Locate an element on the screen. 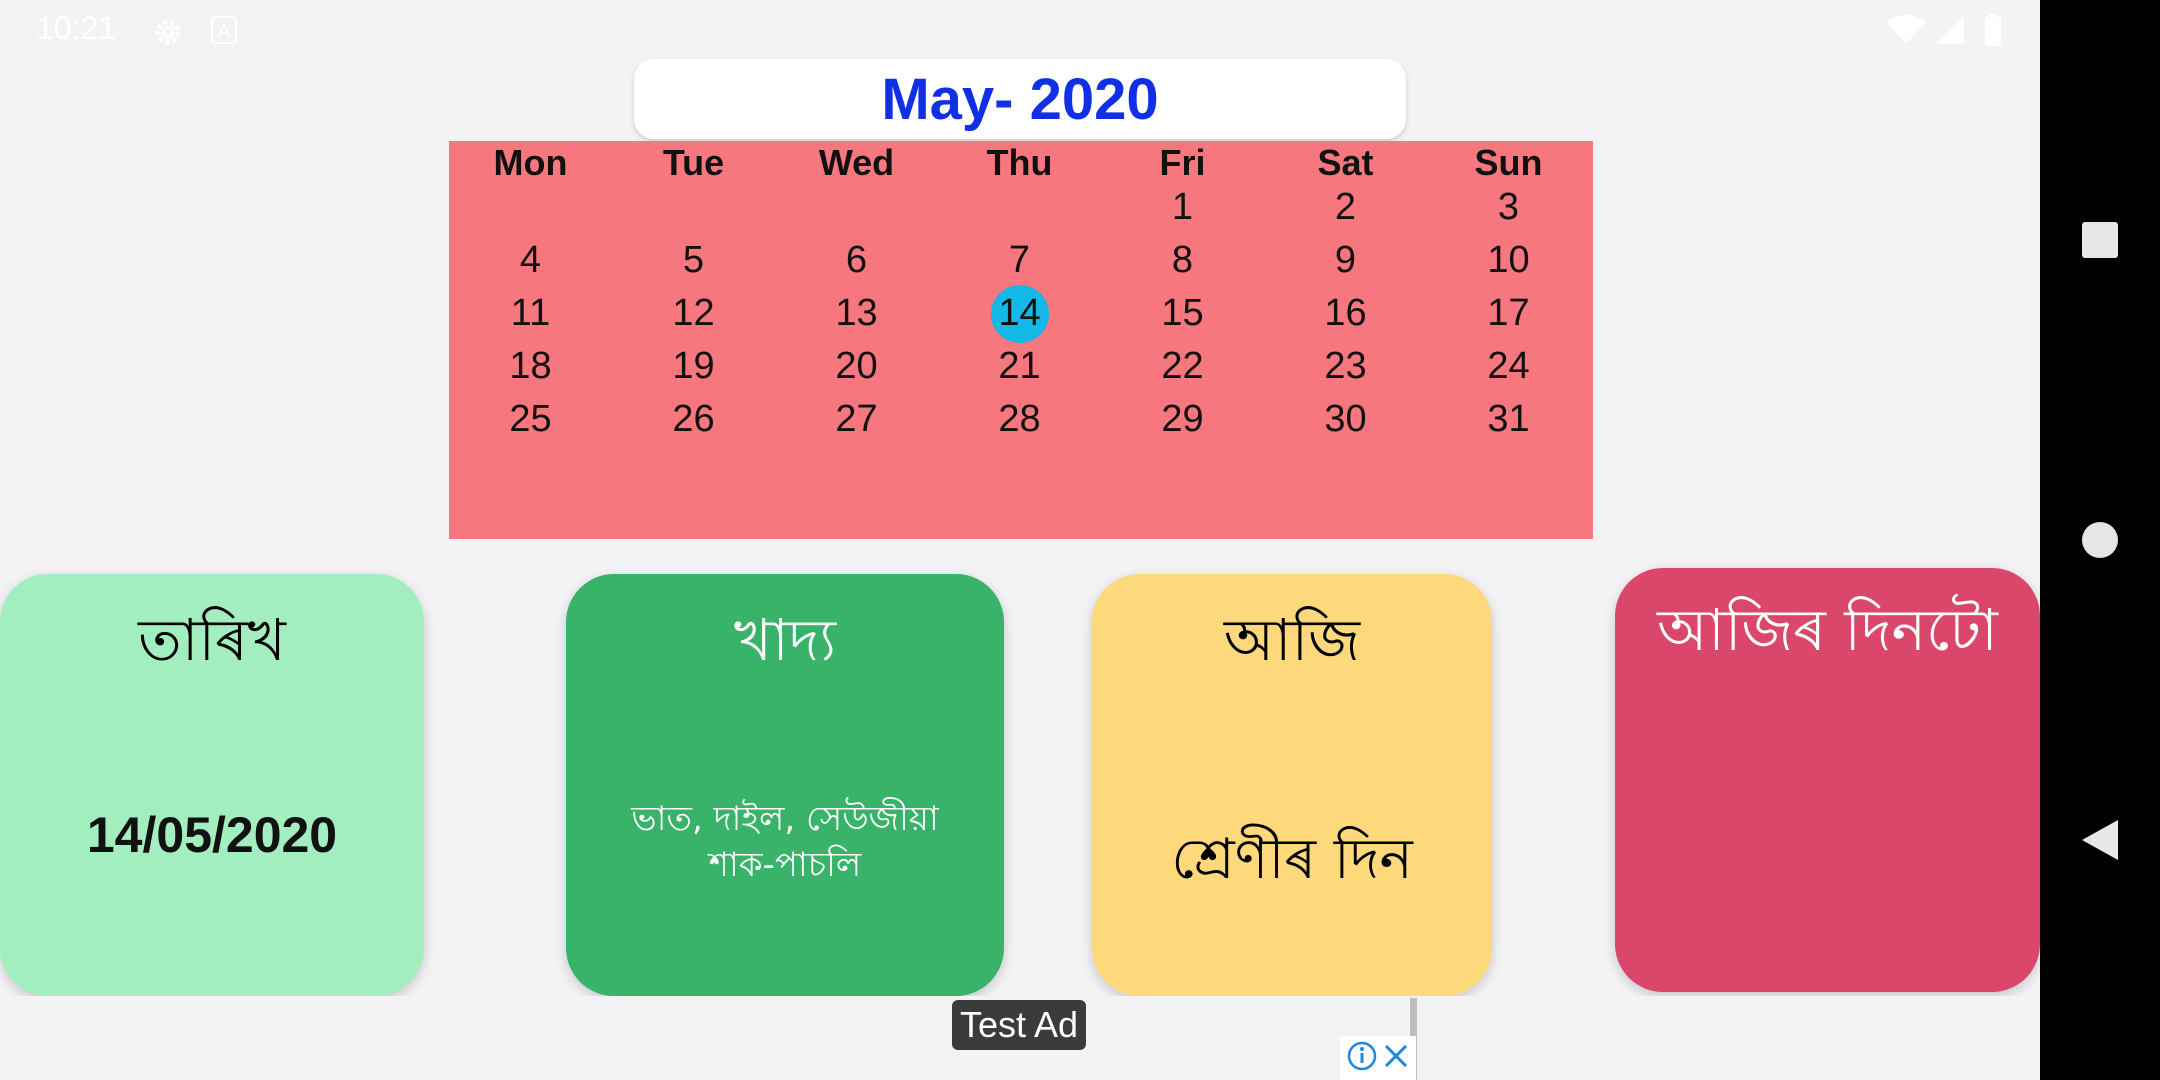 Image resolution: width=2160 pixels, height=1080 pixels. weekday-header-thu: Thu is located at coordinates (1019, 162).